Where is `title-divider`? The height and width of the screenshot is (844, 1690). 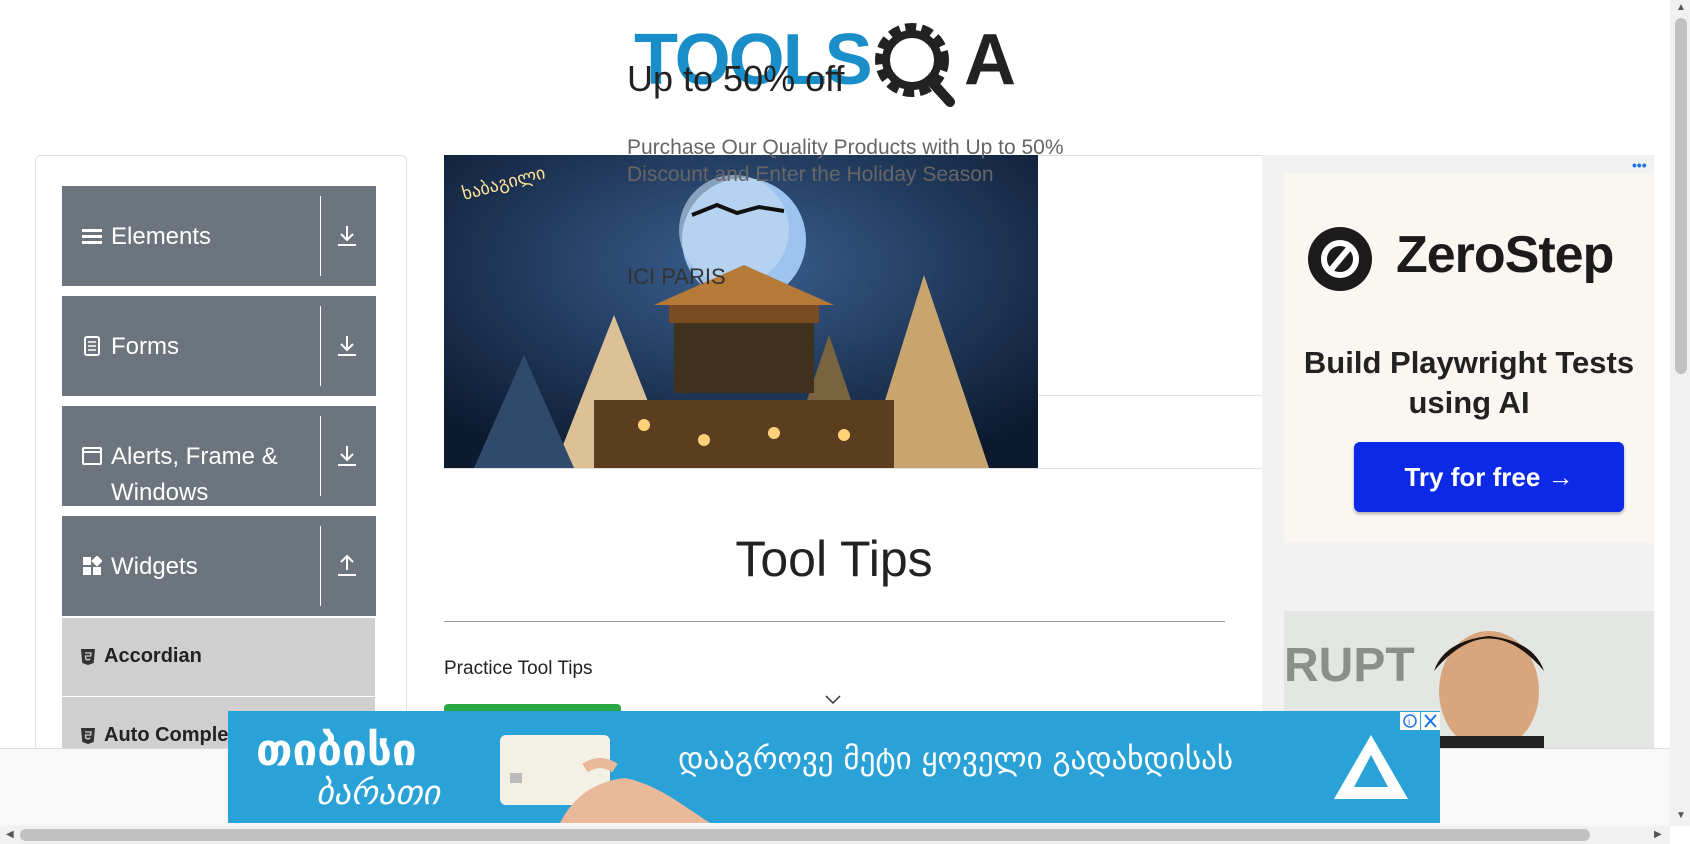
title-divider is located at coordinates (834, 621).